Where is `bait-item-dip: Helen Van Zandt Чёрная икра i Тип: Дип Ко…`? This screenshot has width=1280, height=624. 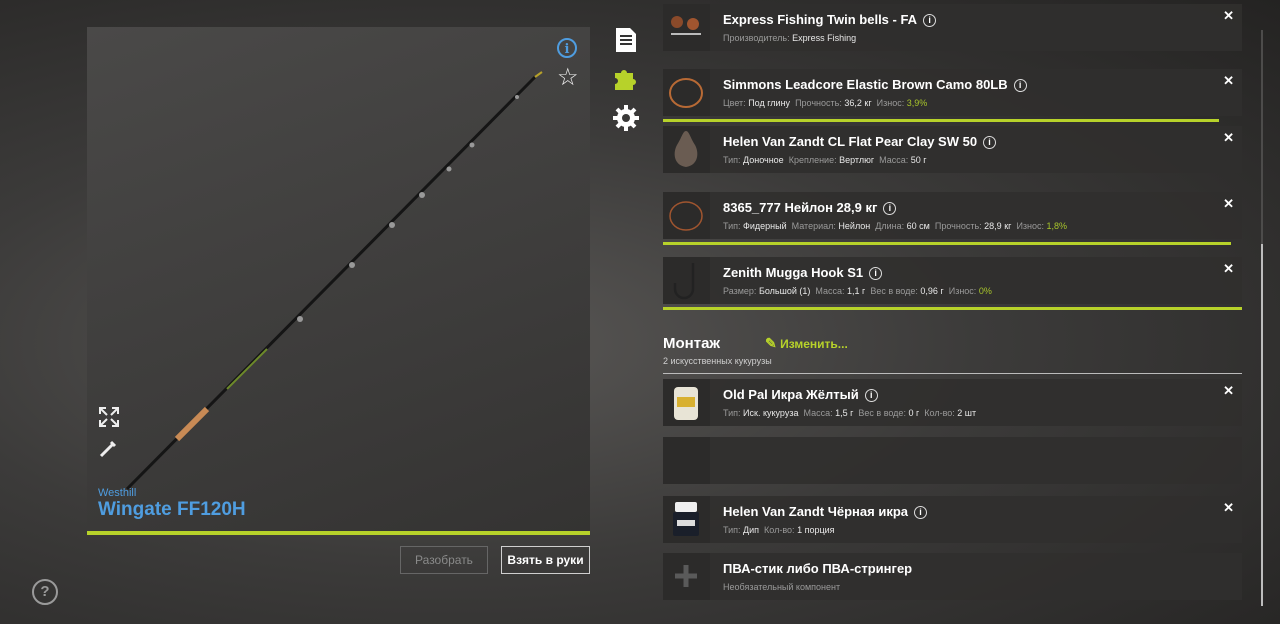
bait-item-dip: Helen Van Zandt Чёрная икра i Тип: Дип Ко… is located at coordinates (952, 519).